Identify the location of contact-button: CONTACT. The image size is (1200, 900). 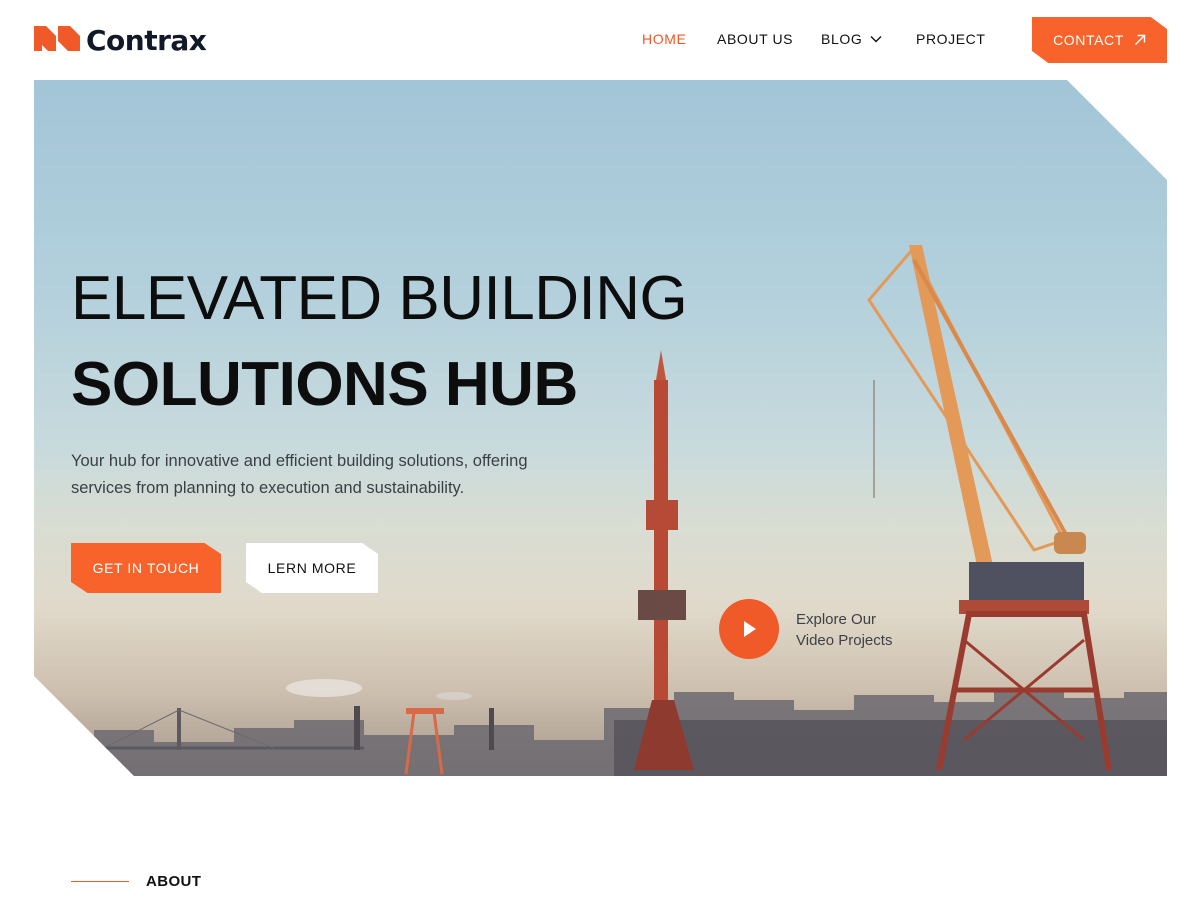
(1099, 40).